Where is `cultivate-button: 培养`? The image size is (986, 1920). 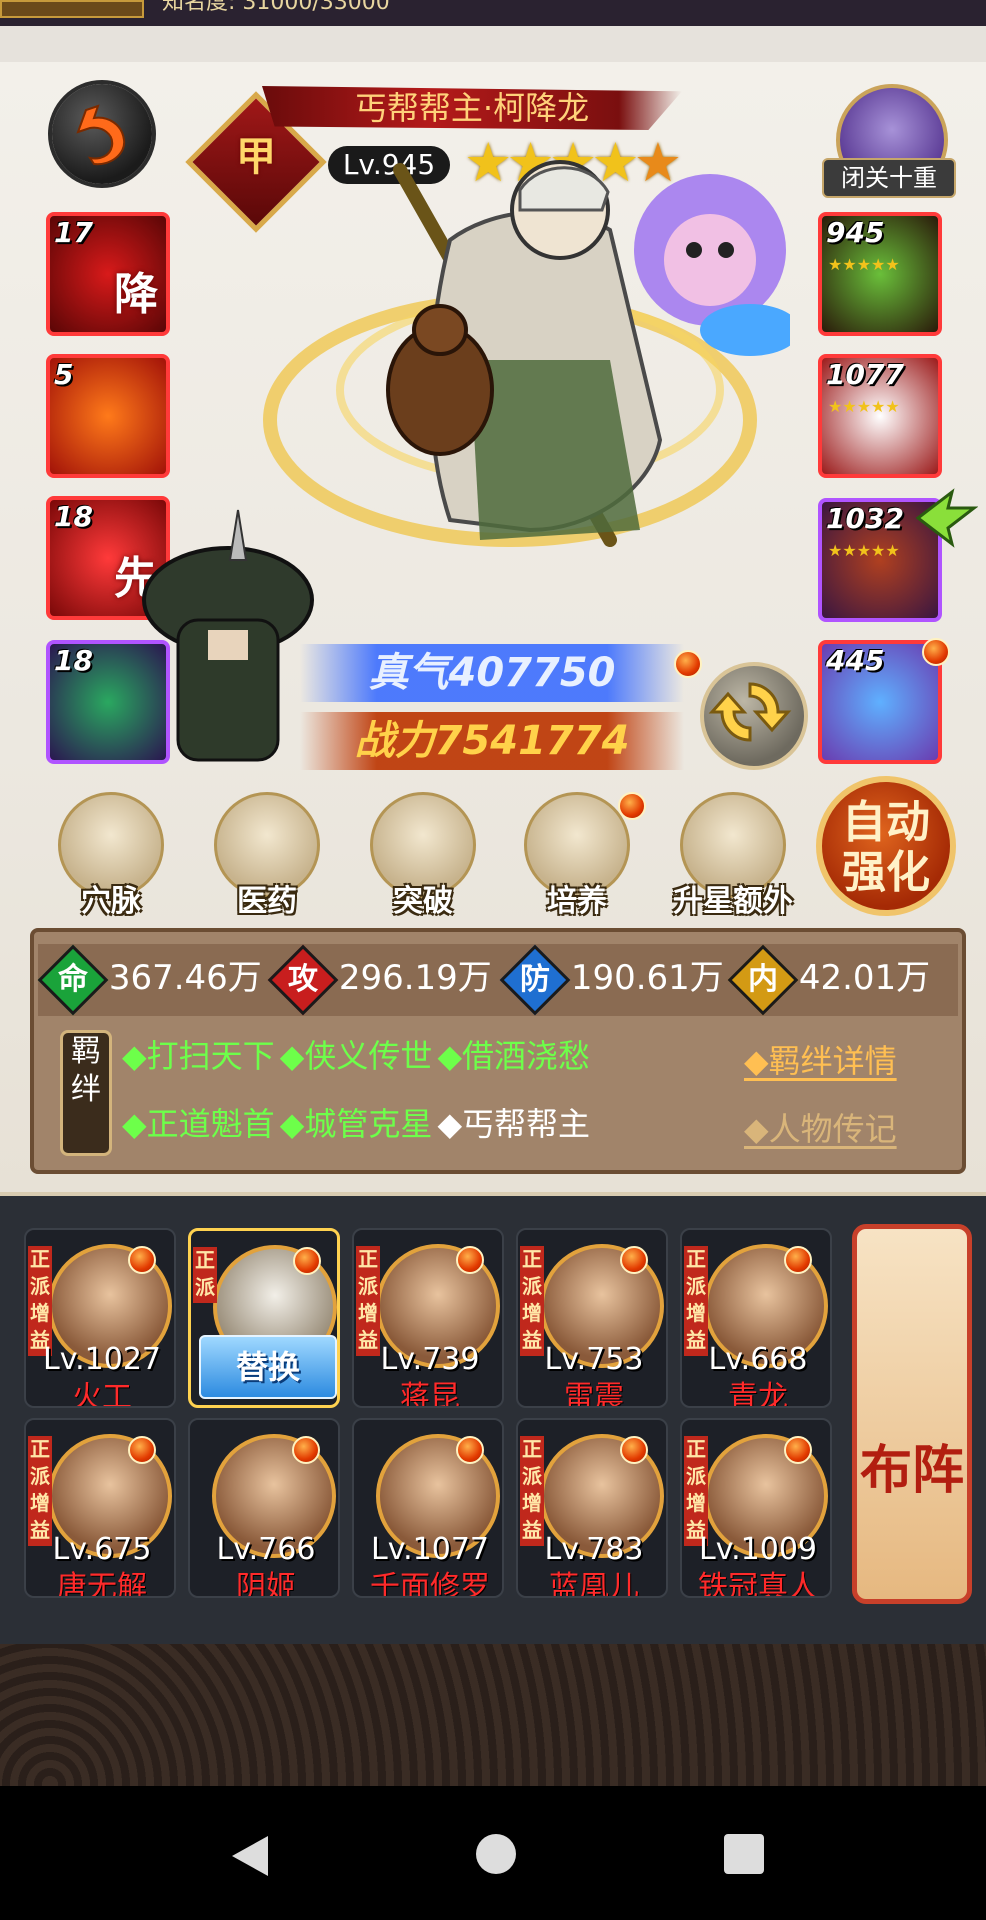 cultivate-button: 培养 is located at coordinates (577, 856).